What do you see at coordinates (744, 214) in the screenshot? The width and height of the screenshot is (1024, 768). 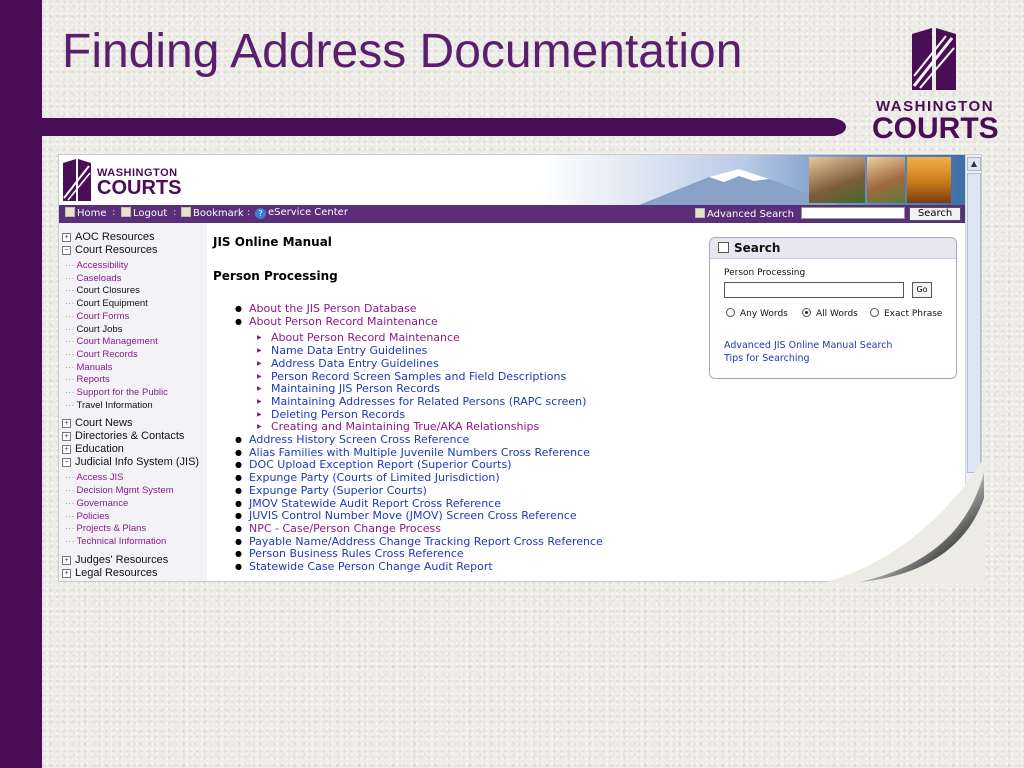 I see `nav-advanced-search-link: Advanced Search` at bounding box center [744, 214].